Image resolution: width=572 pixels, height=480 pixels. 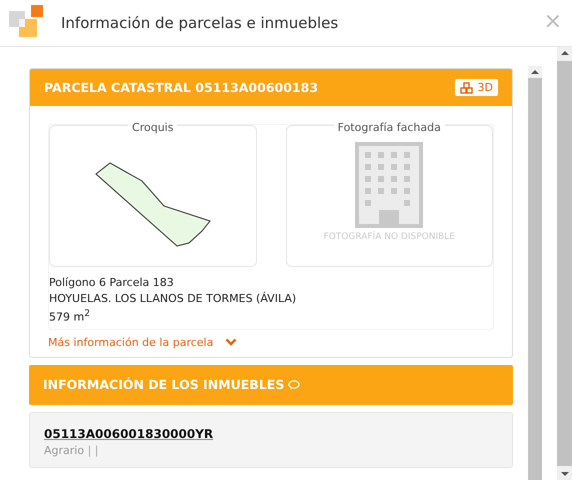 I want to click on chevron-icon, so click(x=231, y=342).